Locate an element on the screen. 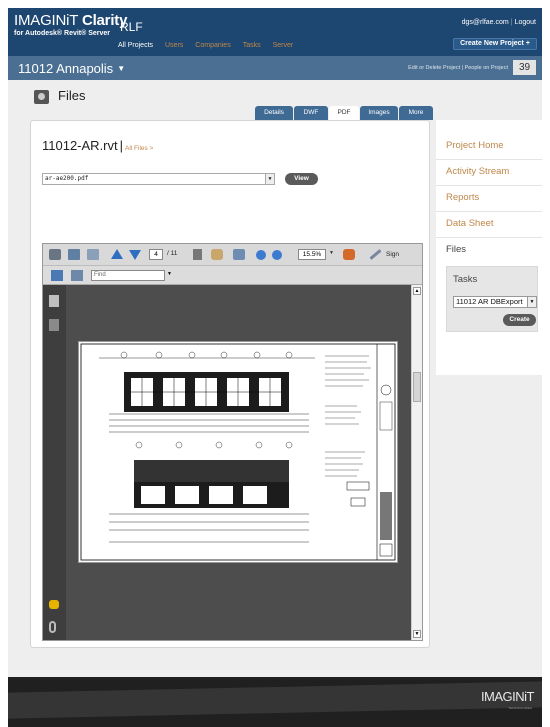 The width and height of the screenshot is (550, 727). attachments-icon is located at coordinates (52, 627).